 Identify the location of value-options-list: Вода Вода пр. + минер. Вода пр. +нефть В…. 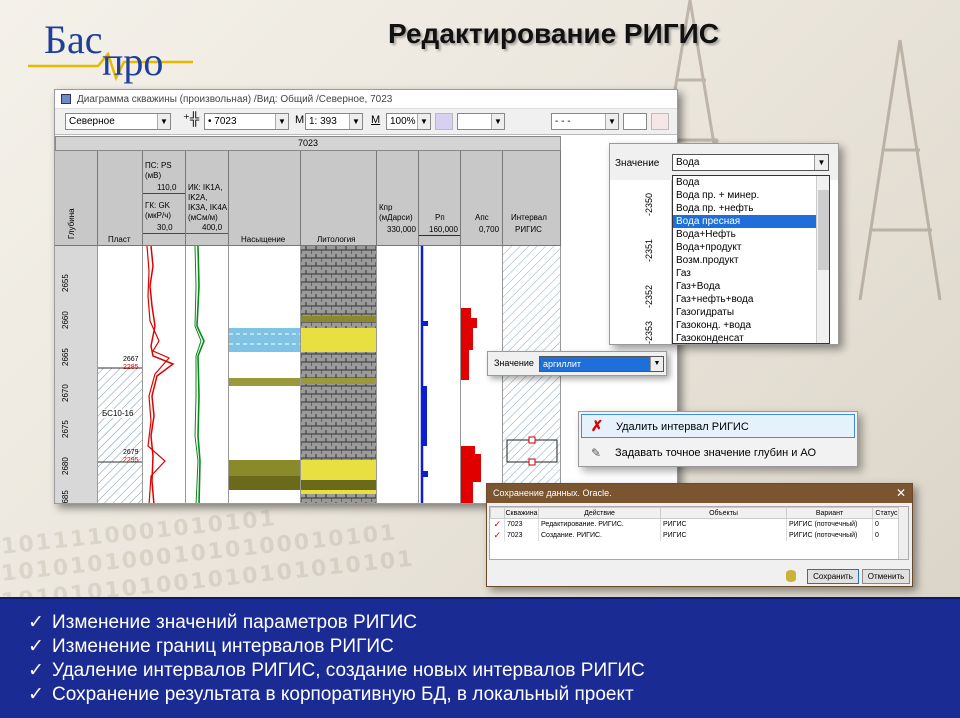
(751, 259).